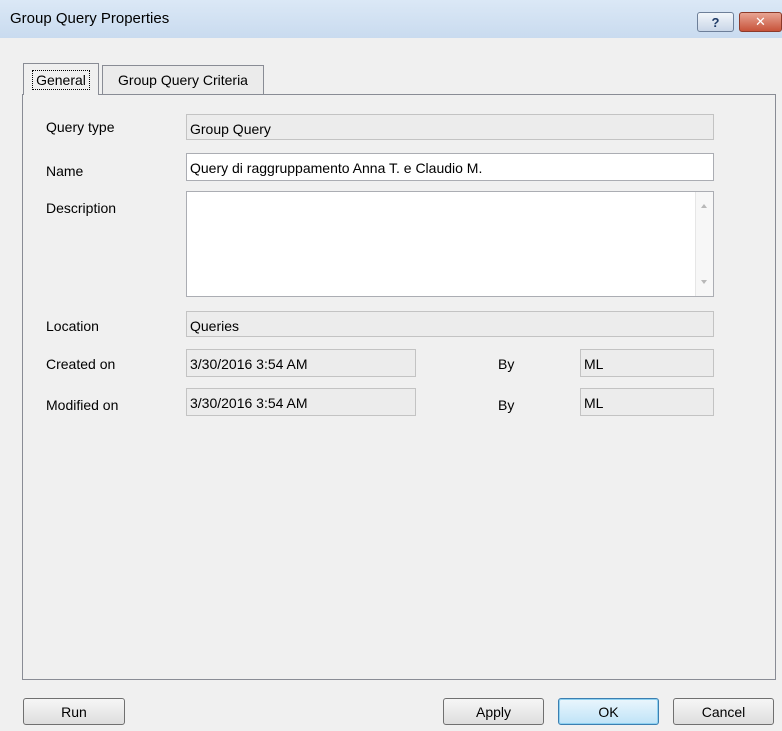  What do you see at coordinates (647, 402) in the screenshot?
I see `modified-by-field: ML` at bounding box center [647, 402].